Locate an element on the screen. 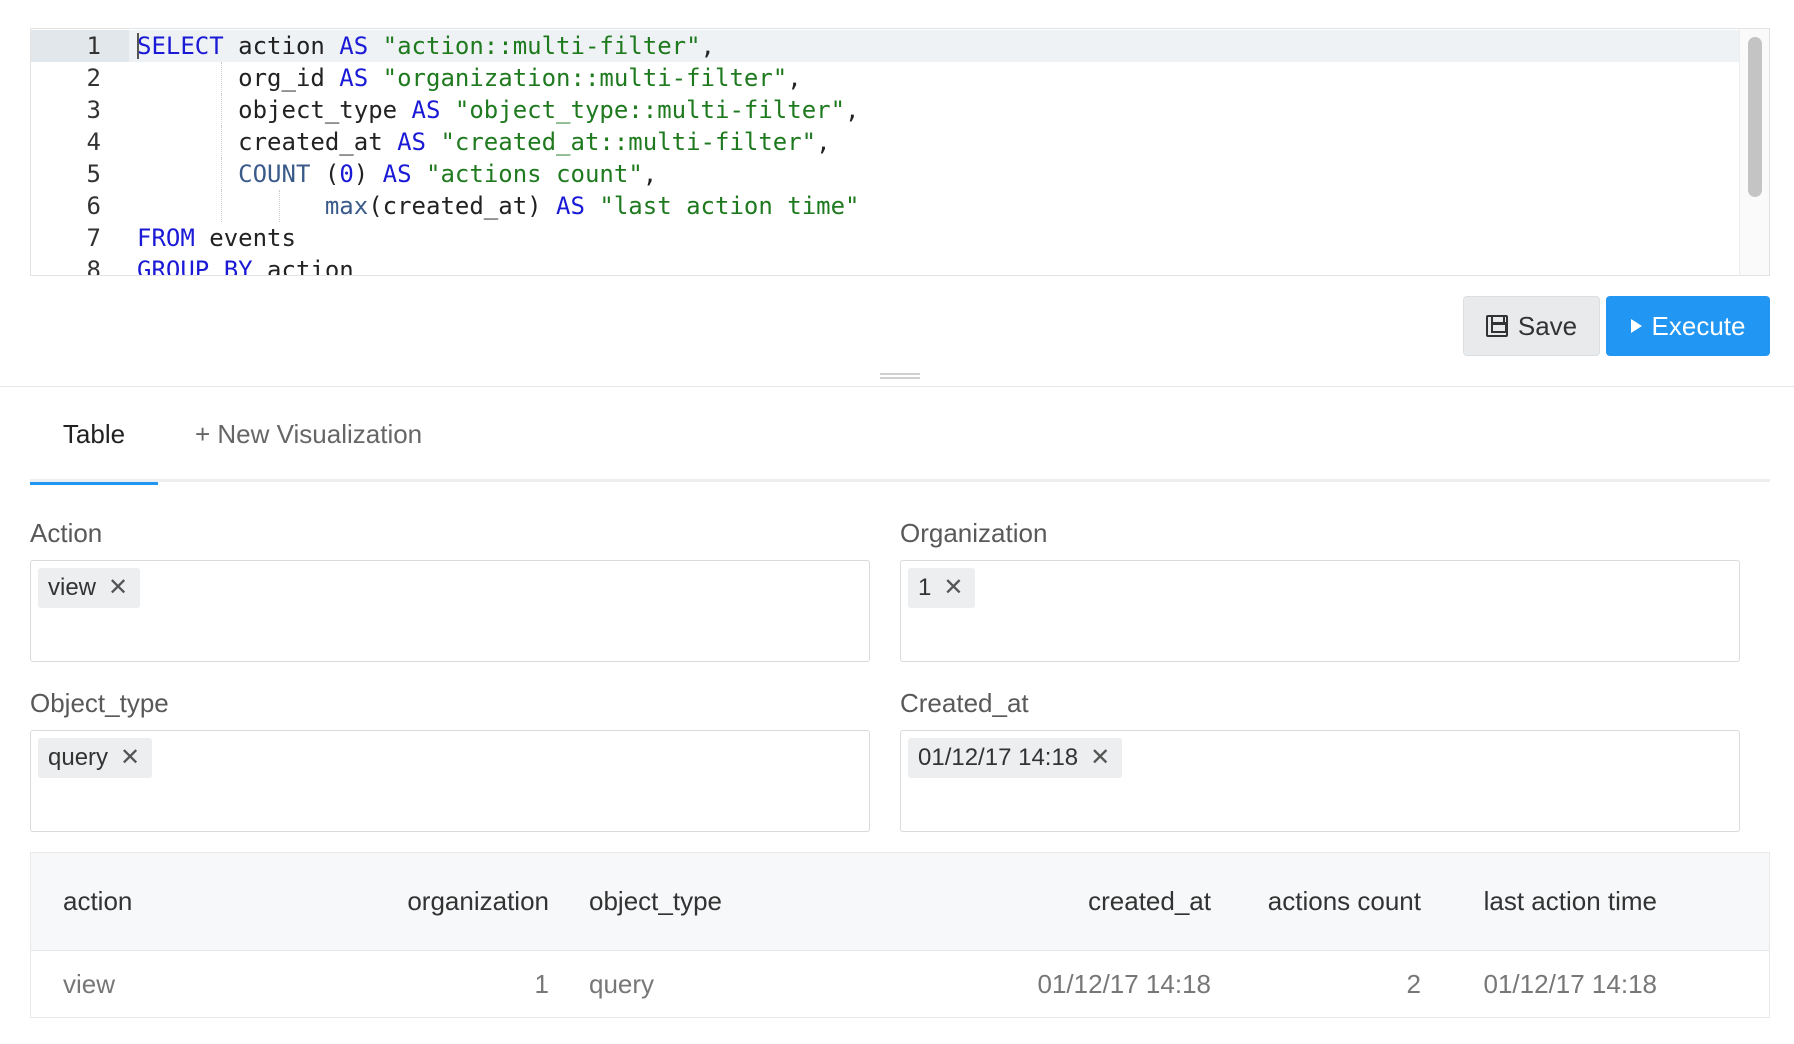 The height and width of the screenshot is (1044, 1794). line-number: 7 is located at coordinates (80, 238).